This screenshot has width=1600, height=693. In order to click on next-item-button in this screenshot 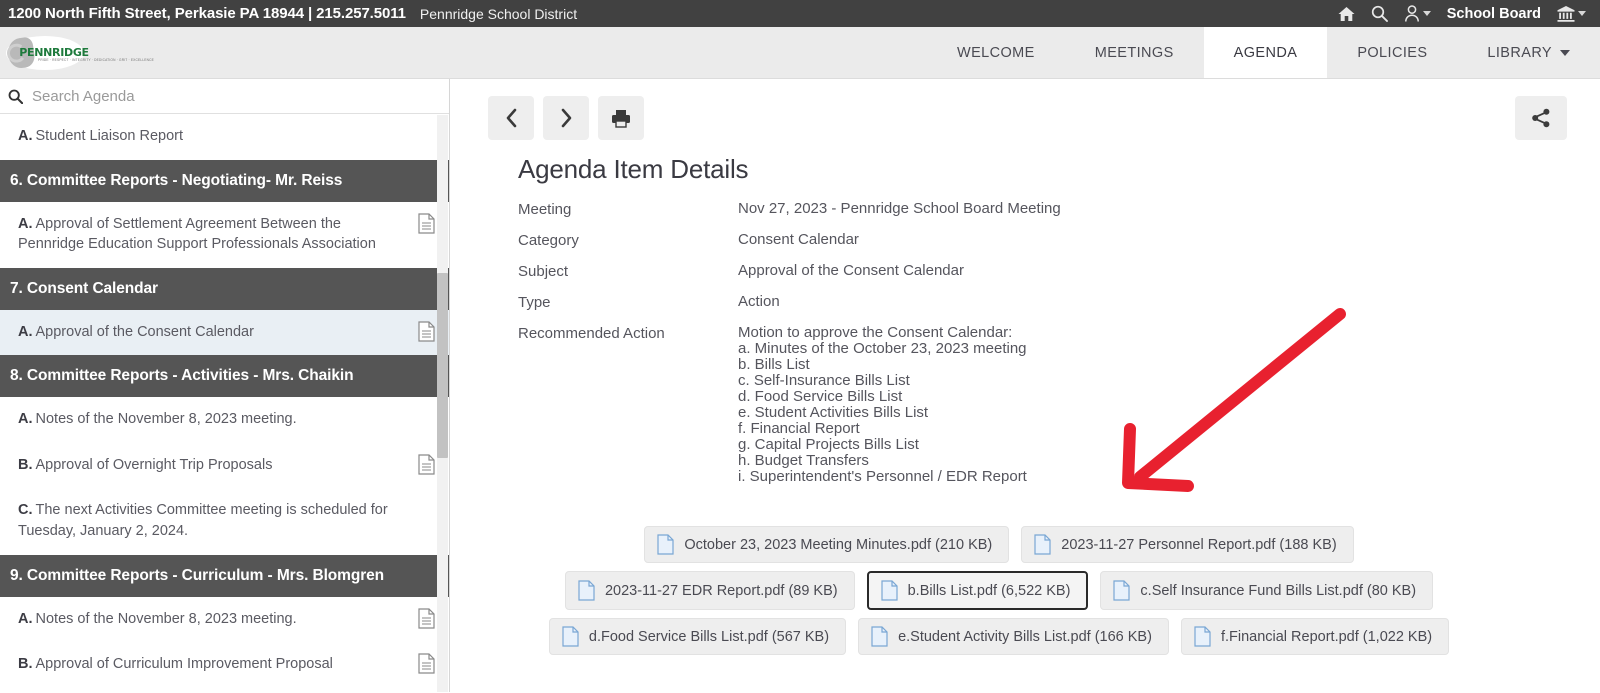, I will do `click(566, 118)`.